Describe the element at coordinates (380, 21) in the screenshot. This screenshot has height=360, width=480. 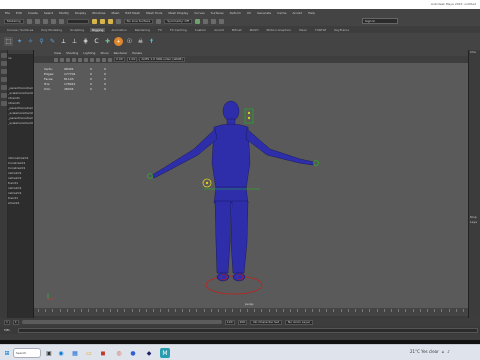
I see `sign-in-button: Sign In` at that location.